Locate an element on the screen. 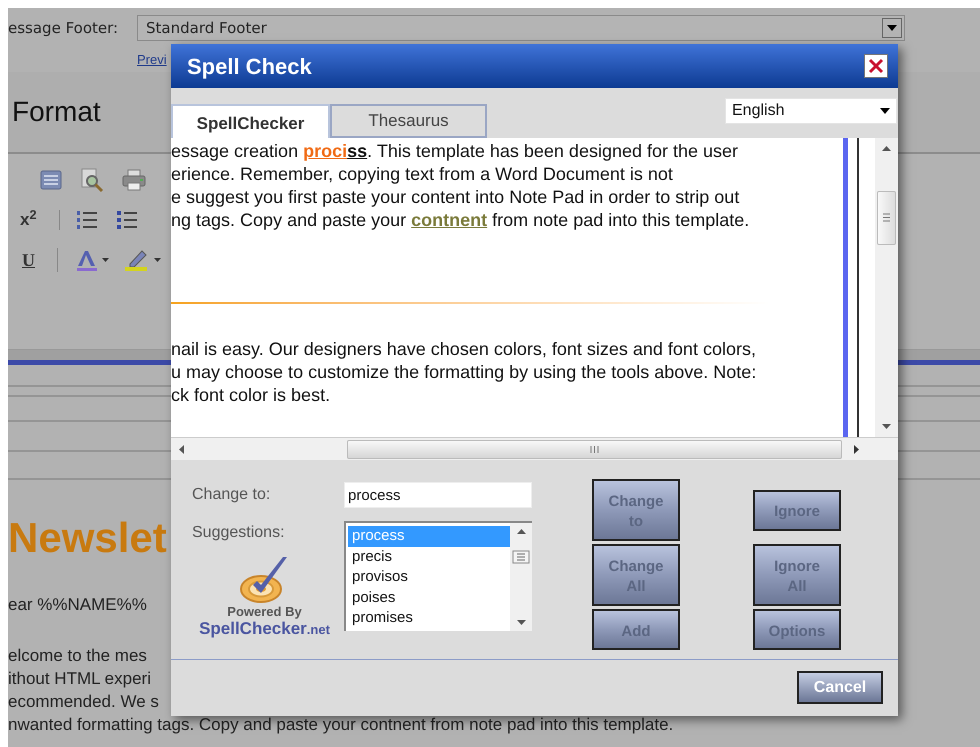  preview-link: Previ is located at coordinates (152, 59).